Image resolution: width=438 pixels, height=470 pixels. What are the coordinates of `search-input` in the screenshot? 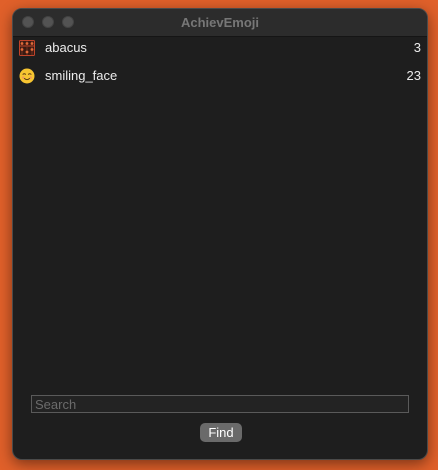 It's located at (220, 404).